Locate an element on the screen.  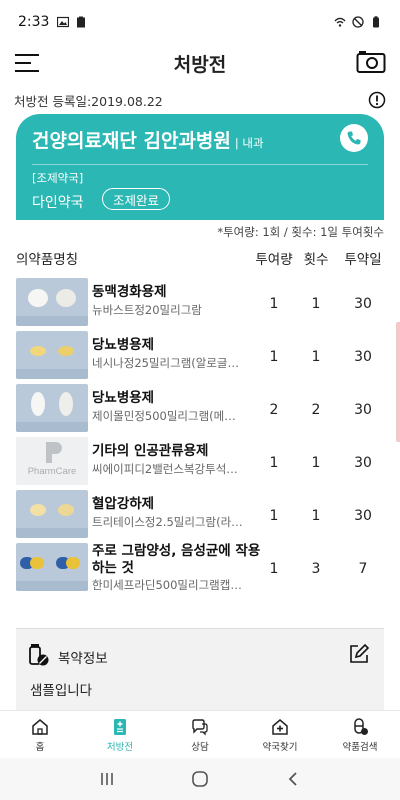
back-button is located at coordinates (293, 779).